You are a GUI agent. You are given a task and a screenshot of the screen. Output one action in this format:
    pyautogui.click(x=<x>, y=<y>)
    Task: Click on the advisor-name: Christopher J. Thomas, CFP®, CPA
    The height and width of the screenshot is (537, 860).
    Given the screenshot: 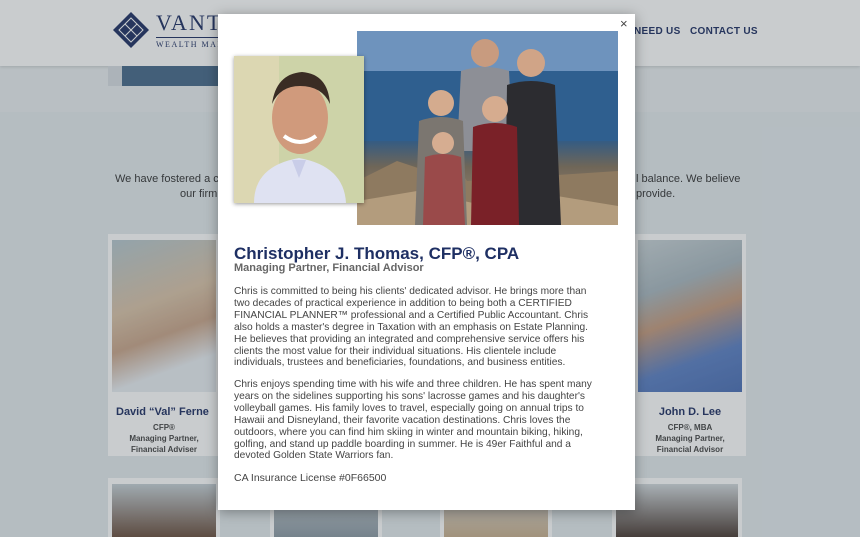 What is the action you would take?
    pyautogui.click(x=377, y=253)
    